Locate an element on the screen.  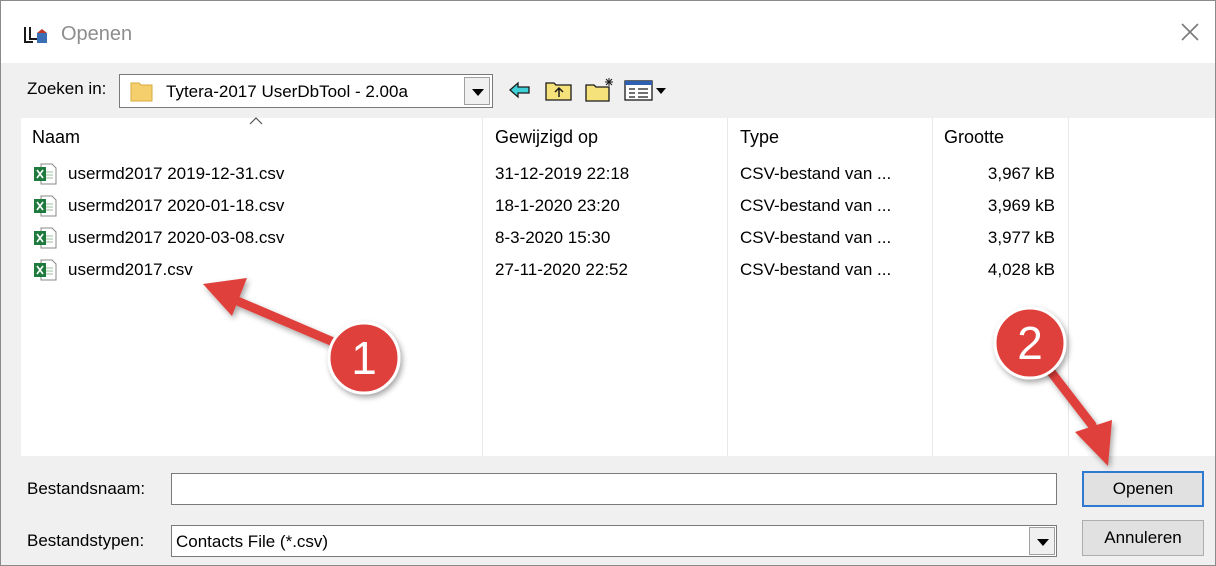
app-icon is located at coordinates (35, 35).